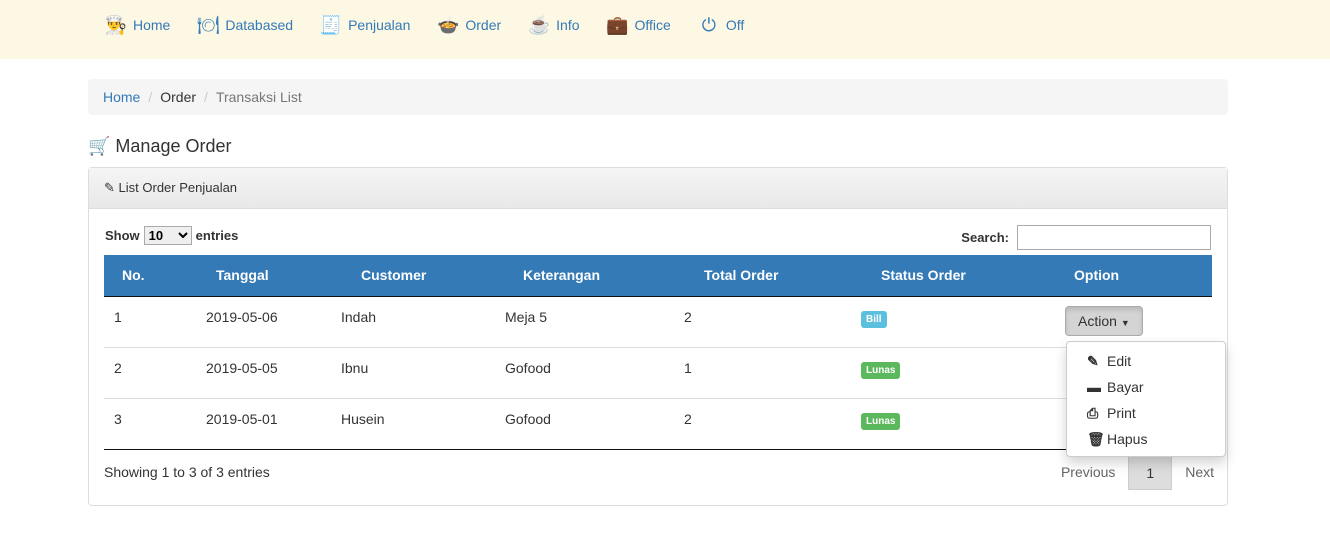  What do you see at coordinates (1146, 387) in the screenshot?
I see `menu-item-bayar: ▬ Bayar` at bounding box center [1146, 387].